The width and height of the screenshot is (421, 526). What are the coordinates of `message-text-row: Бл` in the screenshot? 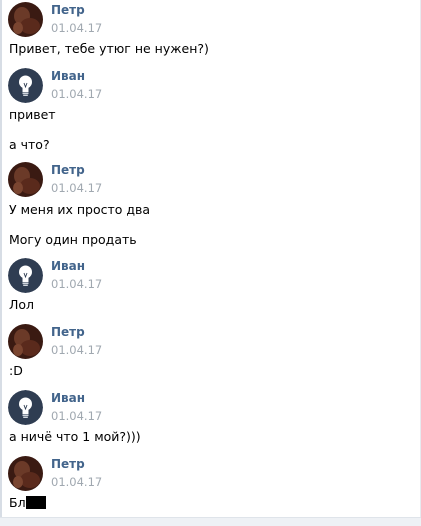 It's located at (27, 502).